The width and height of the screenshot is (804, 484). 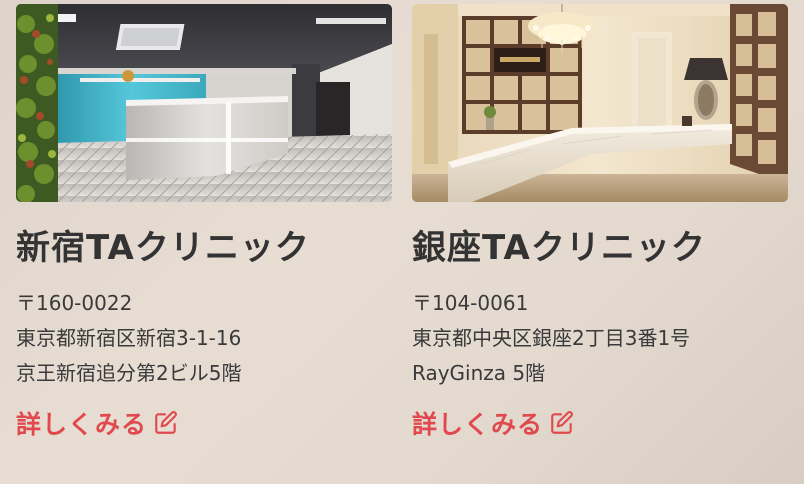 I want to click on clinic-address: 〒104-0061 東京都中央区銀座2丁目3番1号 RayGinza 5階, so click(x=600, y=338).